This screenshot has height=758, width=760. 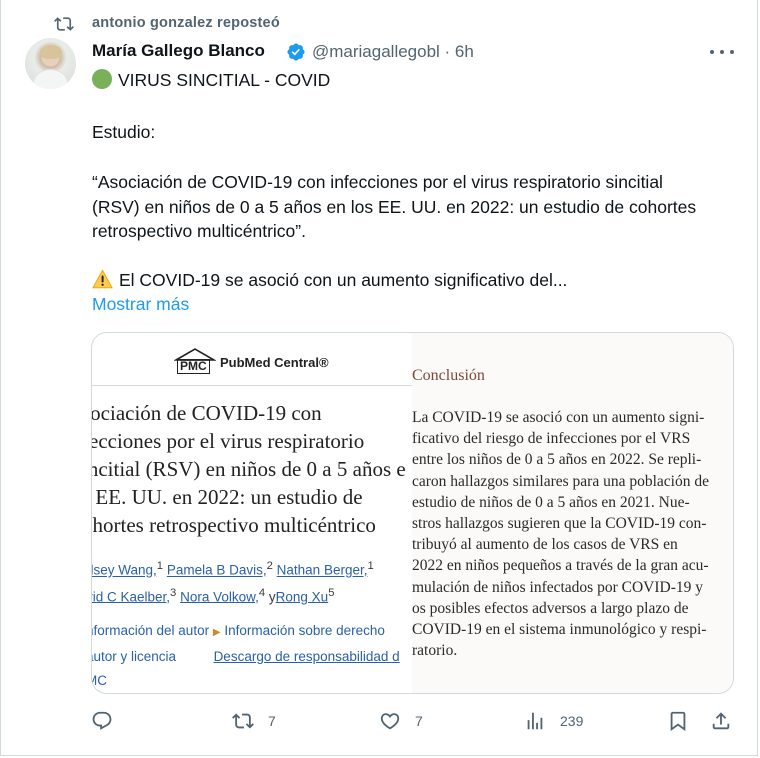 What do you see at coordinates (186, 23) in the screenshot?
I see `repost-label: antonio gonzalez reposteó` at bounding box center [186, 23].